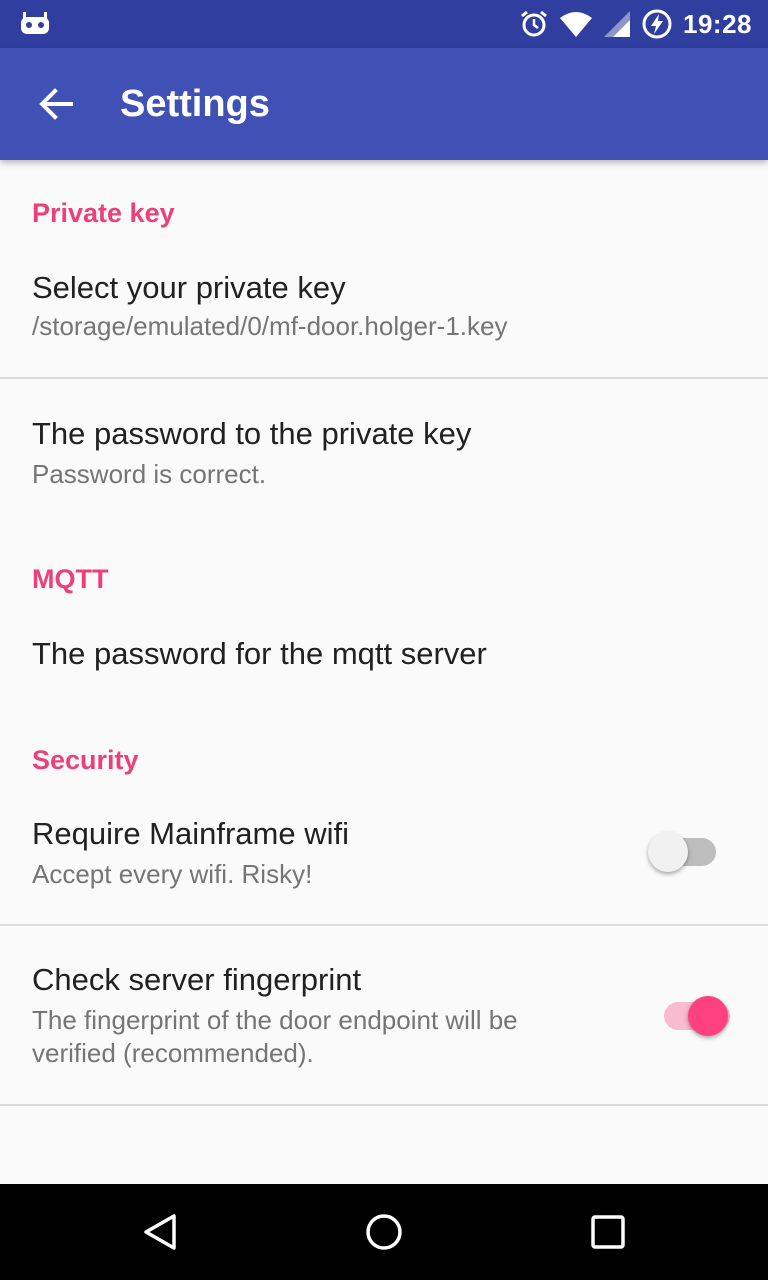 This screenshot has width=768, height=1280. What do you see at coordinates (85, 760) in the screenshot?
I see `category-security: Security` at bounding box center [85, 760].